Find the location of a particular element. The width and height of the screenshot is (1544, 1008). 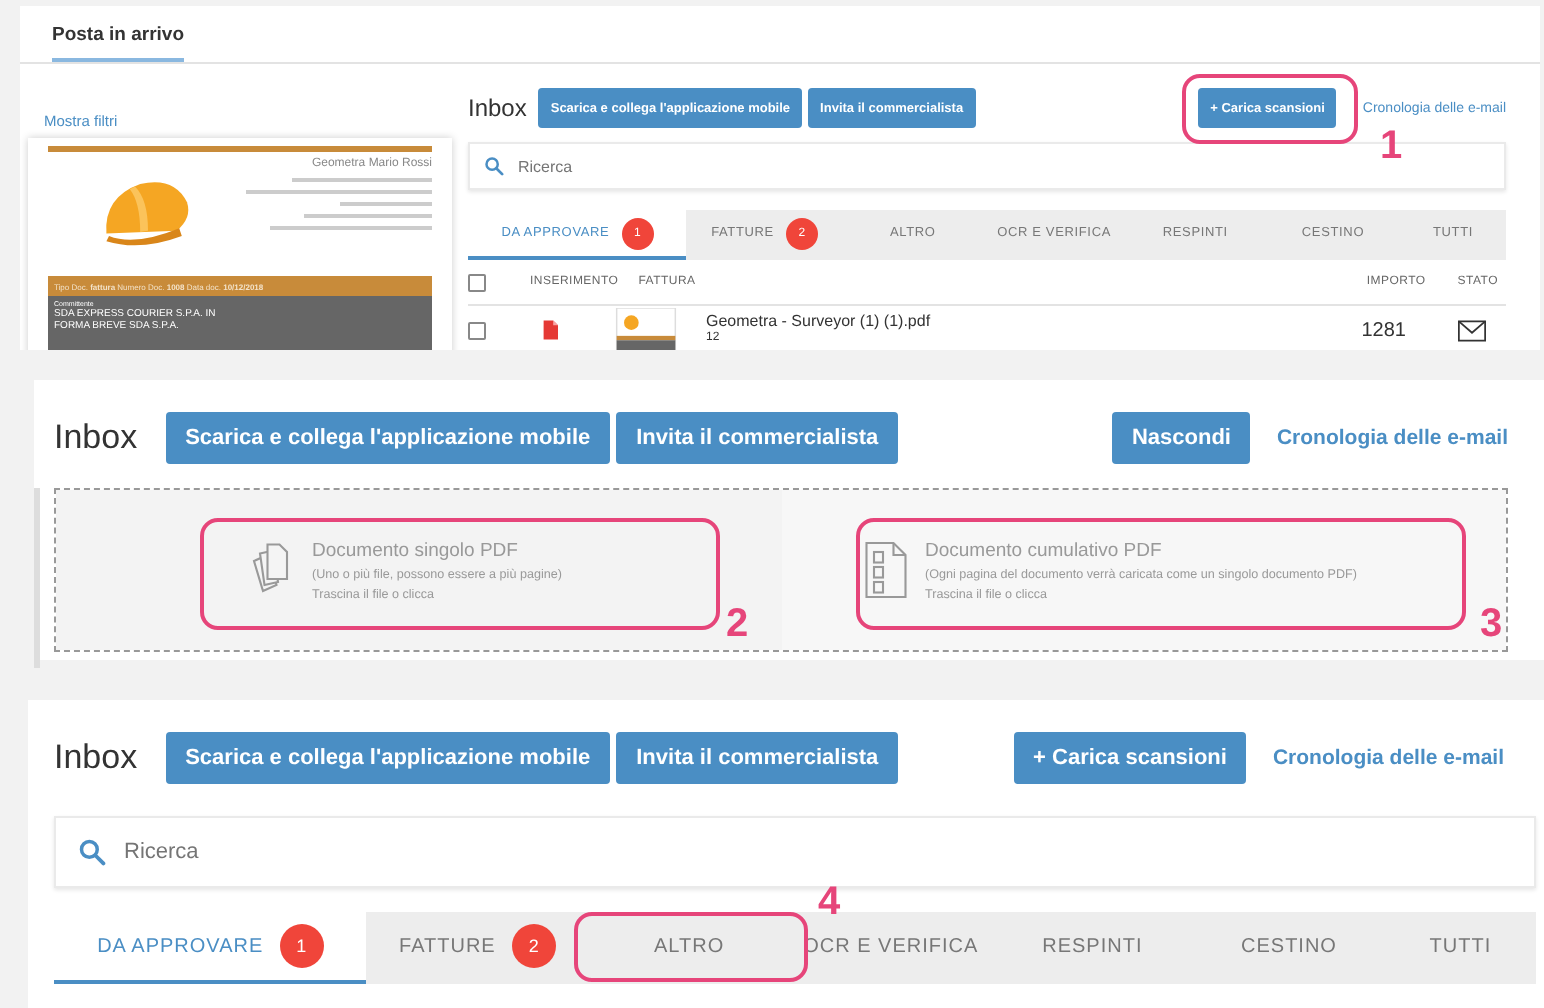

page-tab: Posta in arrivo is located at coordinates (118, 43).